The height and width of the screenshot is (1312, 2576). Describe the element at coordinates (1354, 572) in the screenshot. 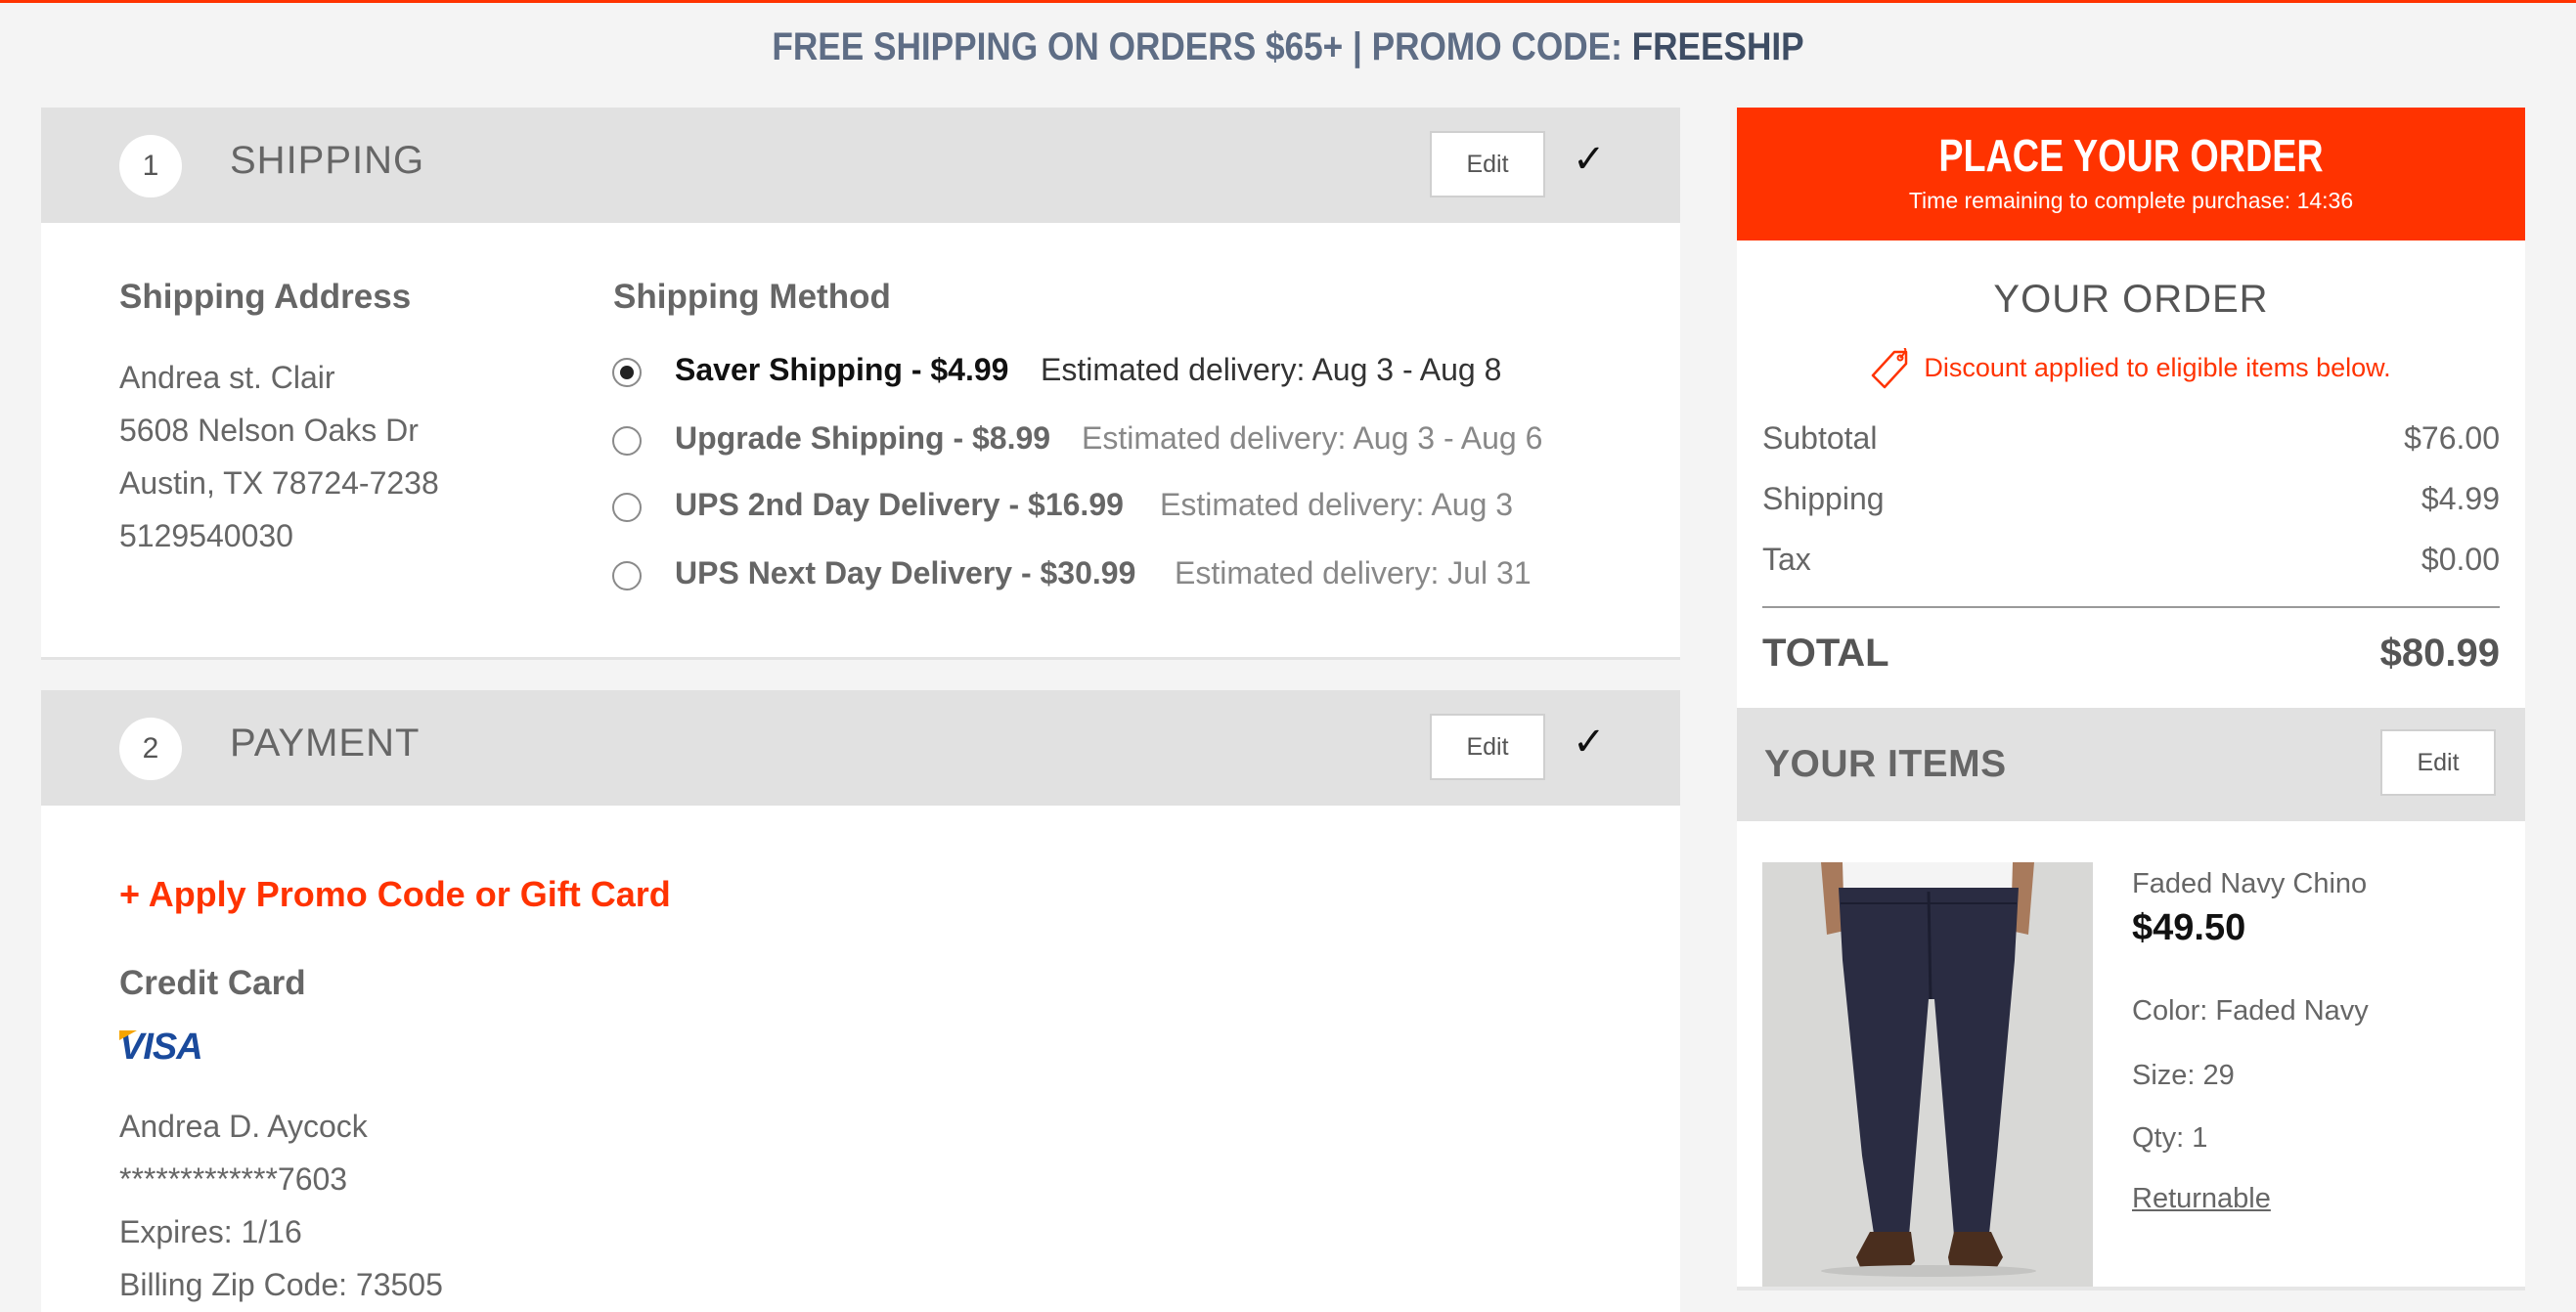

I see `shipping-option-estimate: Estimated delivery: Jul 31` at that location.